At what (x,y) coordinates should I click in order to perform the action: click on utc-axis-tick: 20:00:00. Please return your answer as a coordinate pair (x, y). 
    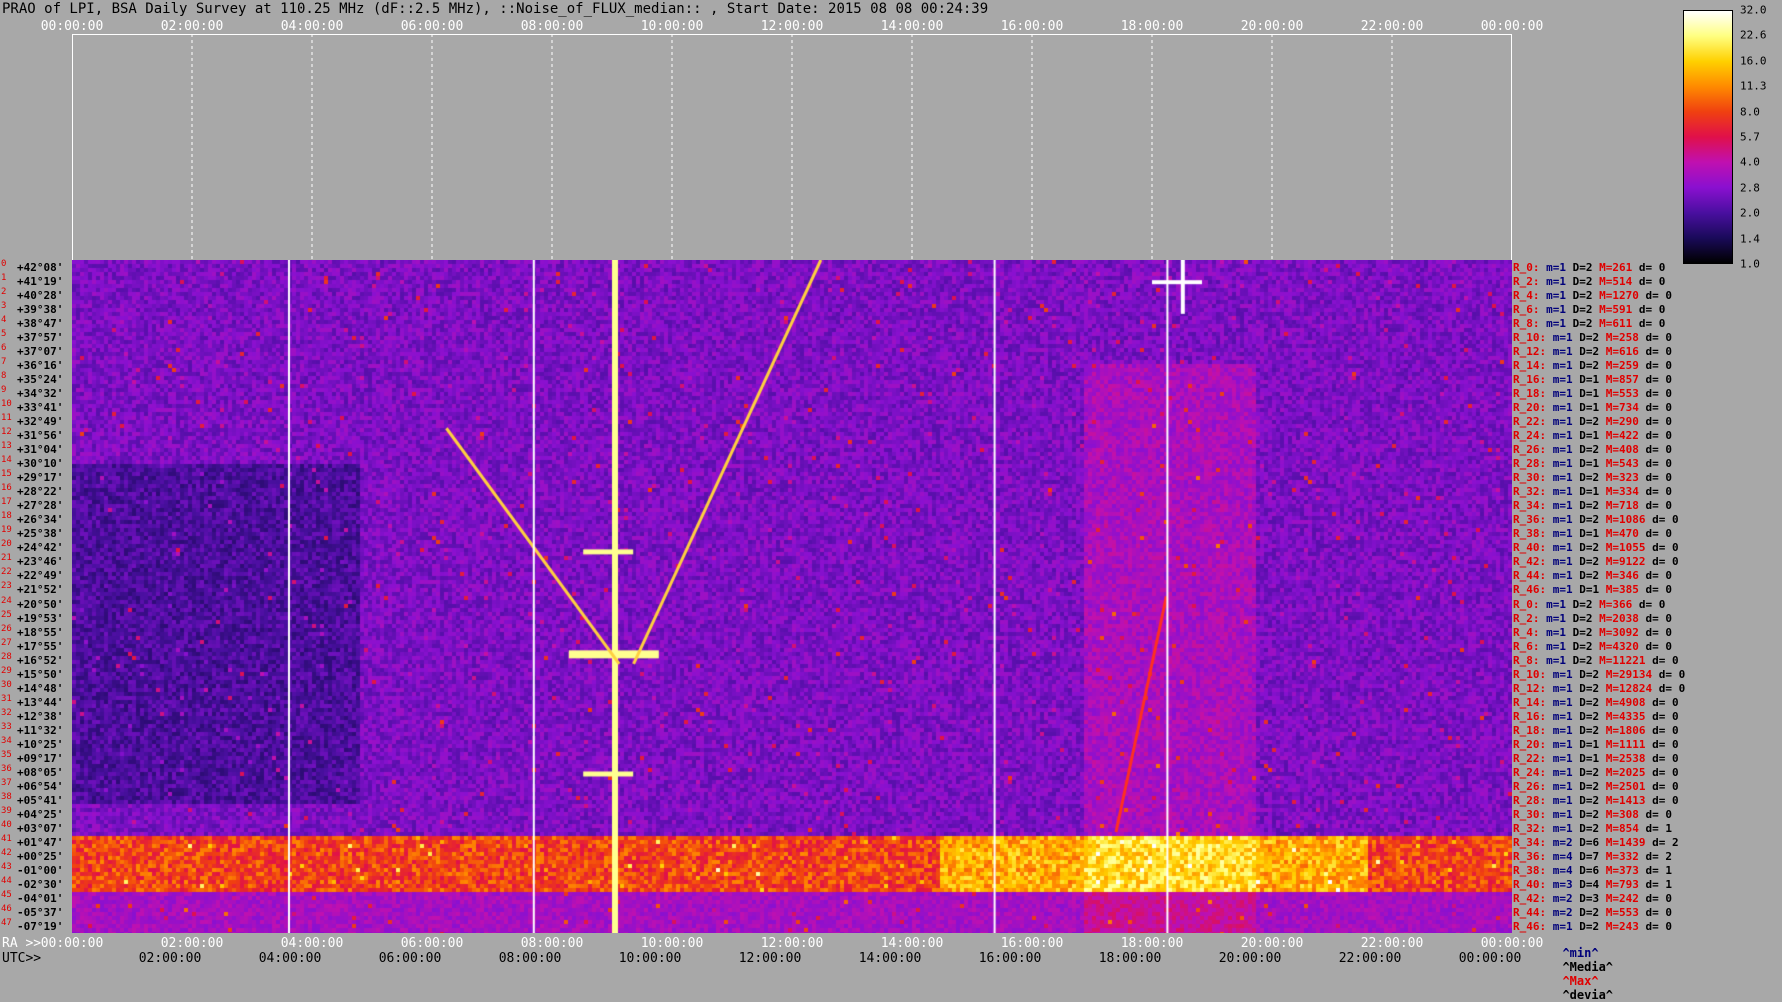
    Looking at the image, I should click on (1250, 958).